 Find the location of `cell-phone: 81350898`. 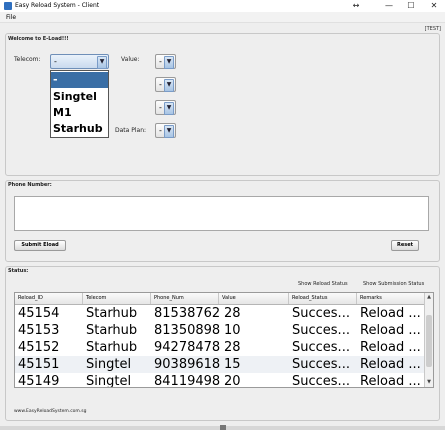

cell-phone: 81350898 is located at coordinates (187, 330).